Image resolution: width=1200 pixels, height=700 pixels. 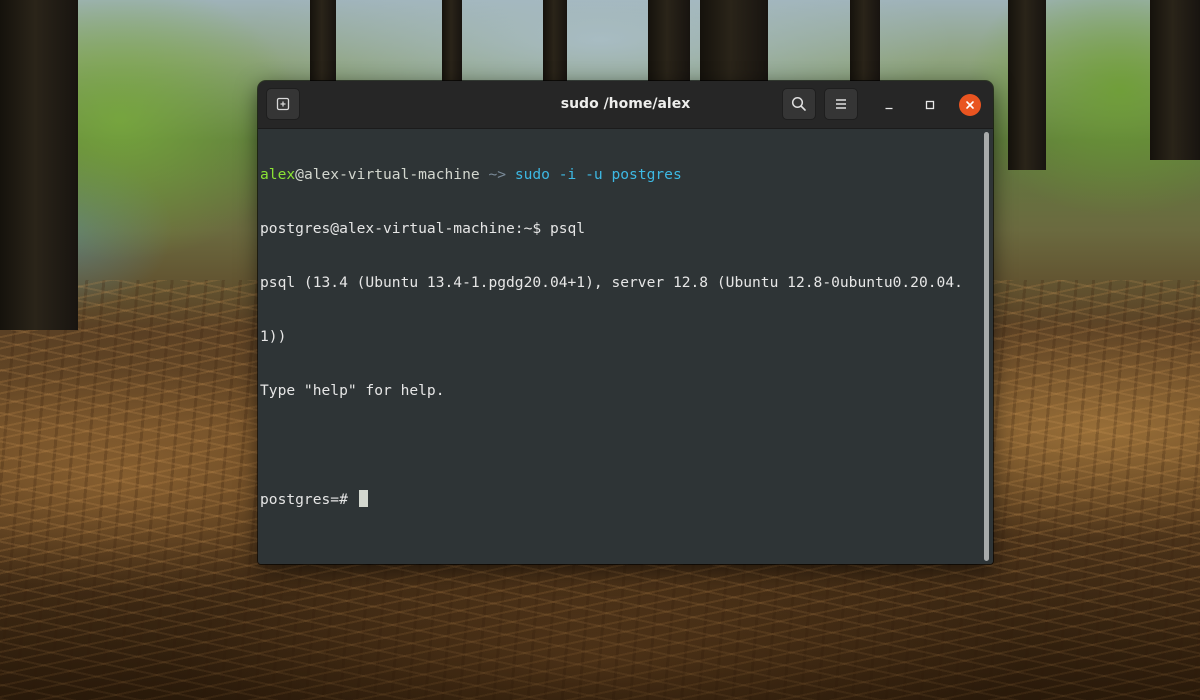 What do you see at coordinates (363, 498) in the screenshot?
I see `text-cursor` at bounding box center [363, 498].